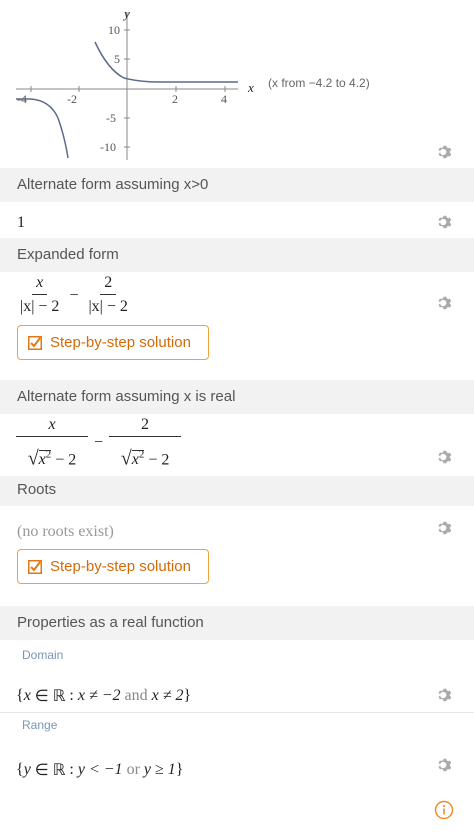 This screenshot has height=834, width=474. I want to click on condition-2: x ≠ 2, so click(167, 695).